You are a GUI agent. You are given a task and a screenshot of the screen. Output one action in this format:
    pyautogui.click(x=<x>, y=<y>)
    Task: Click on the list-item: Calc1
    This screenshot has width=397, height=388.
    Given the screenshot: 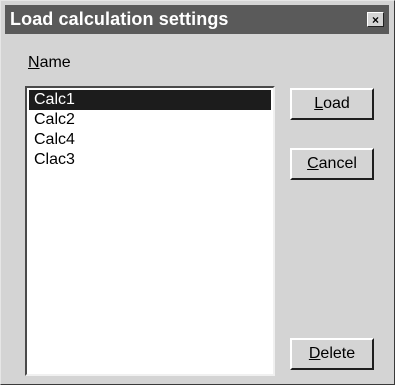 What is the action you would take?
    pyautogui.click(x=150, y=100)
    